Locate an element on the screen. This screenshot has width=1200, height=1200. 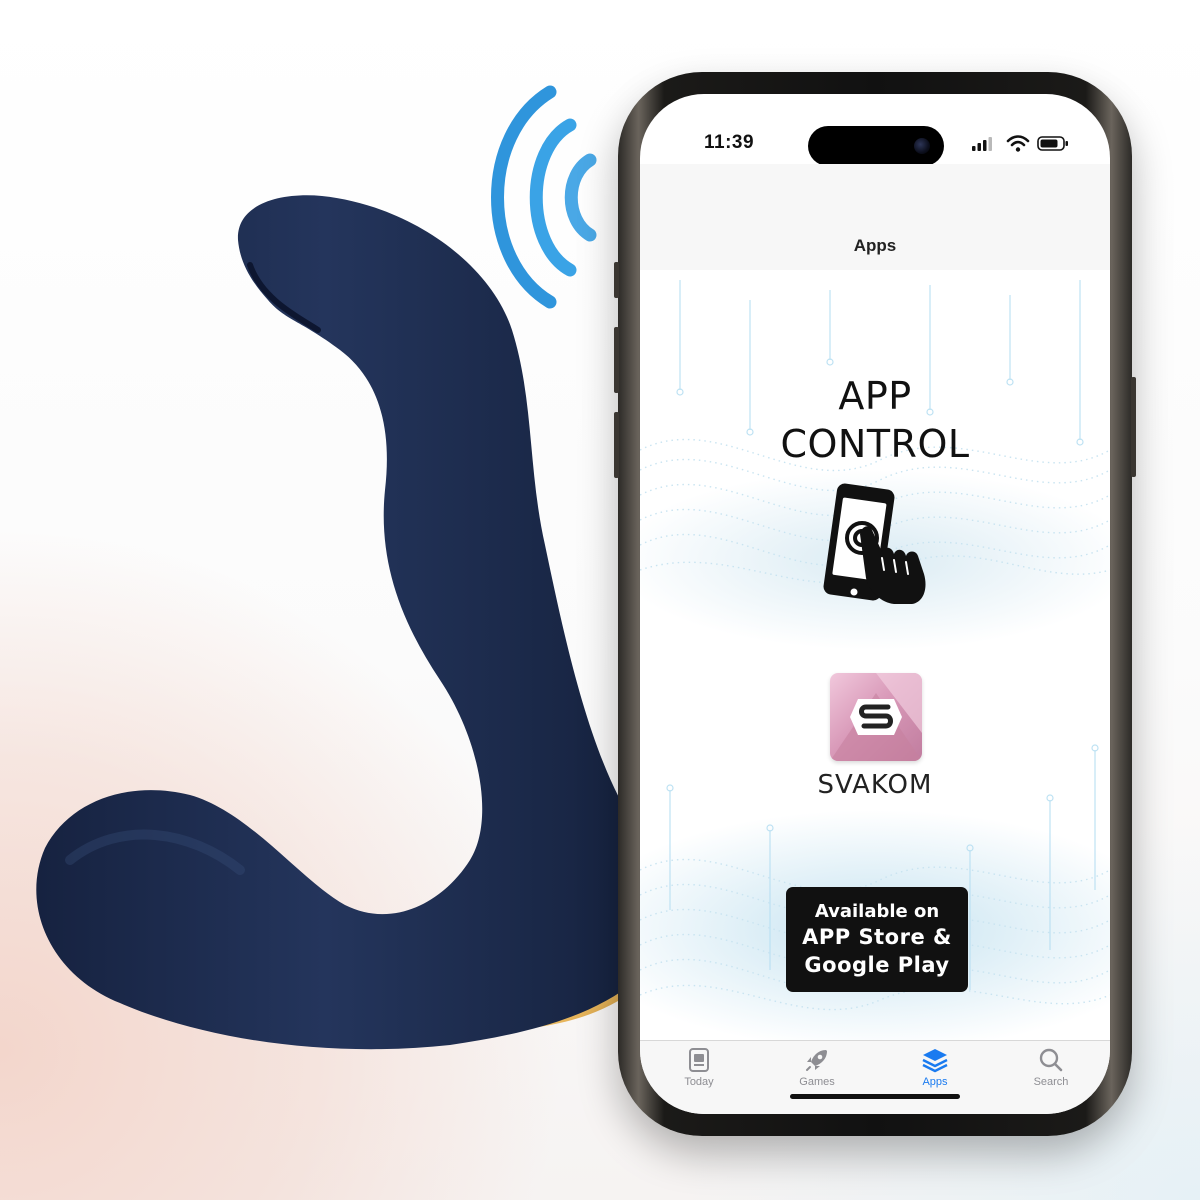
stack-icon is located at coordinates (935, 1061).